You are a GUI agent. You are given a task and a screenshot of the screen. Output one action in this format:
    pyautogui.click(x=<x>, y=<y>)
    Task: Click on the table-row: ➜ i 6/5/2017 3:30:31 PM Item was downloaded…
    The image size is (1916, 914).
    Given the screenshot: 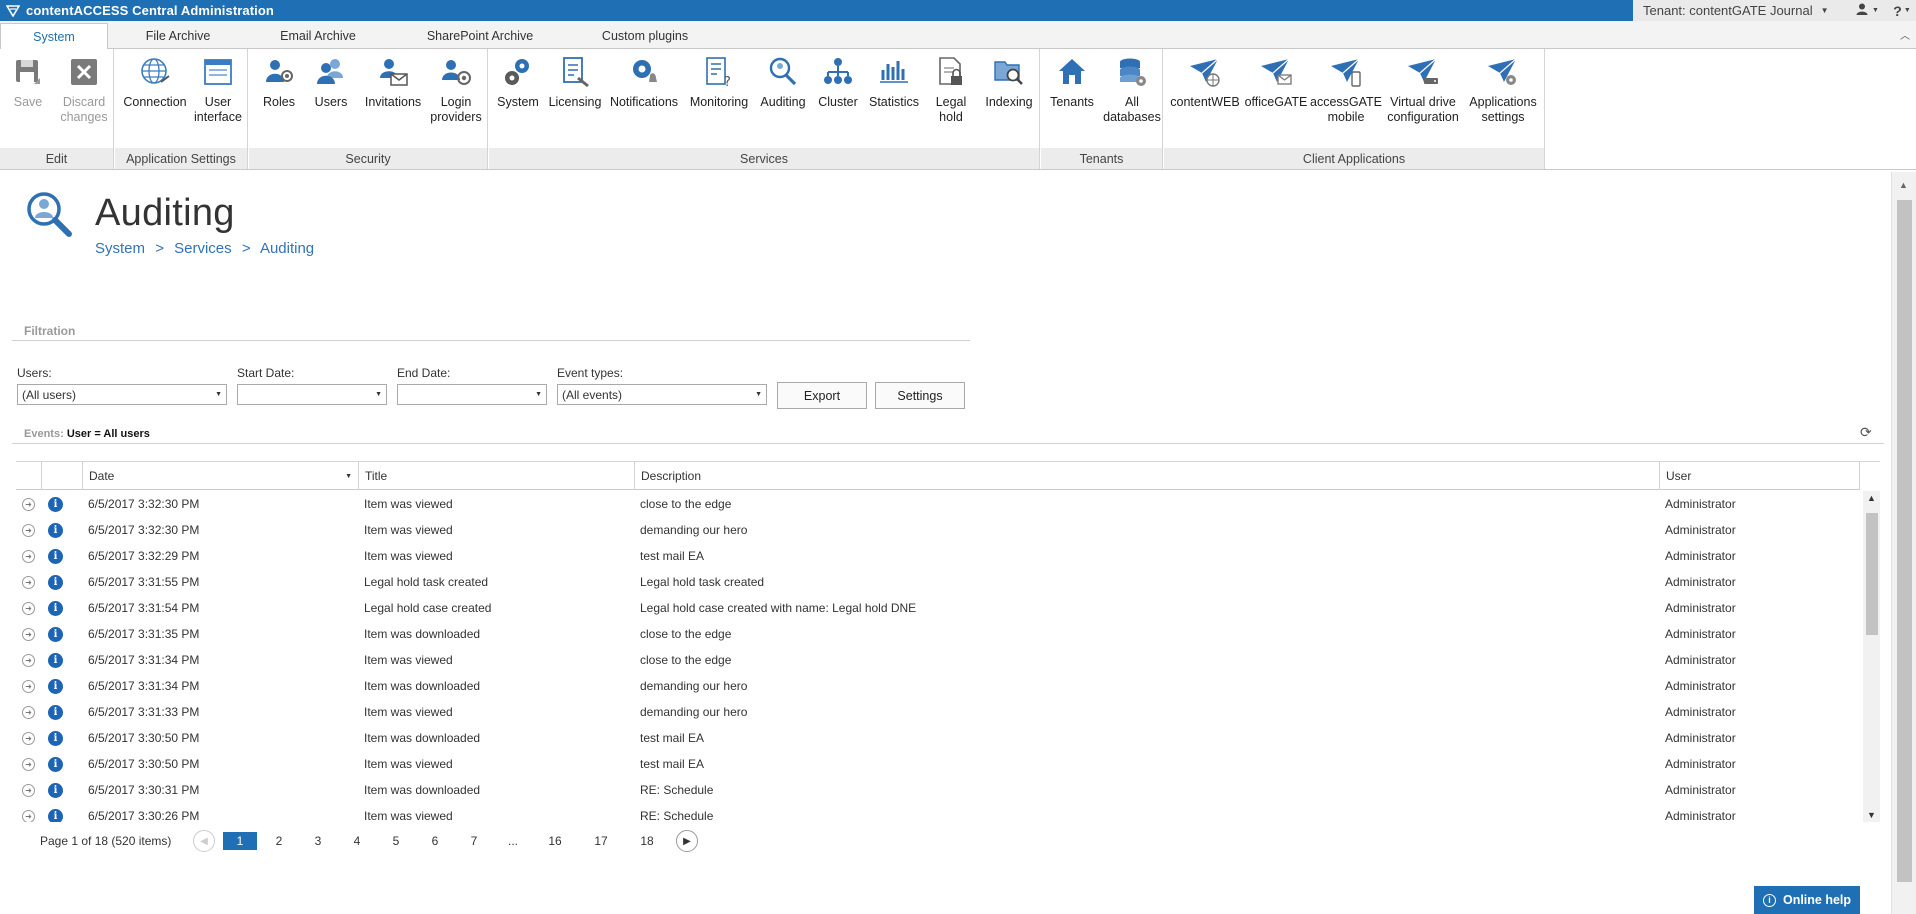 What is the action you would take?
    pyautogui.click(x=938, y=790)
    